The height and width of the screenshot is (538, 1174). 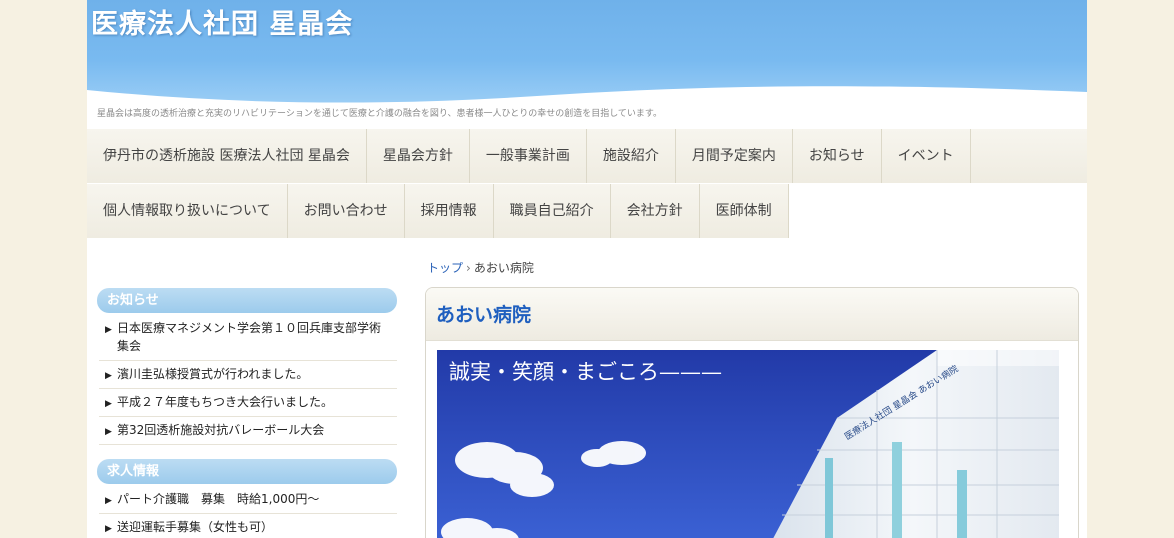 I want to click on site-title: 医療法人社団 星晶会, so click(x=222, y=21).